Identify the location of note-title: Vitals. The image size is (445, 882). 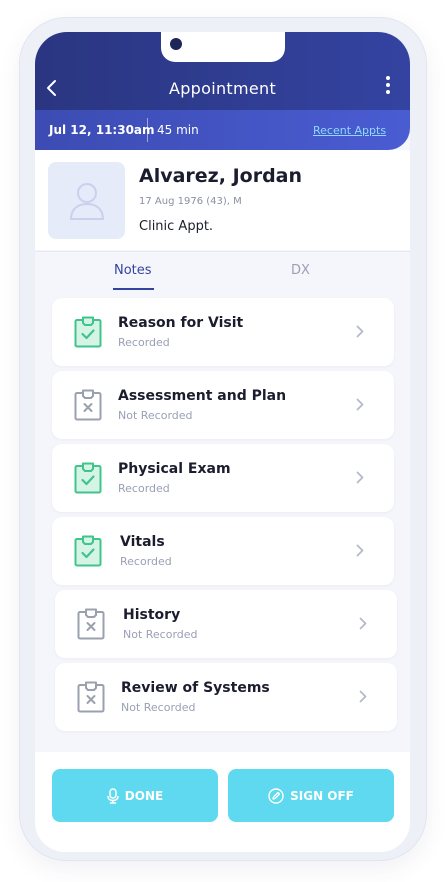
(142, 542).